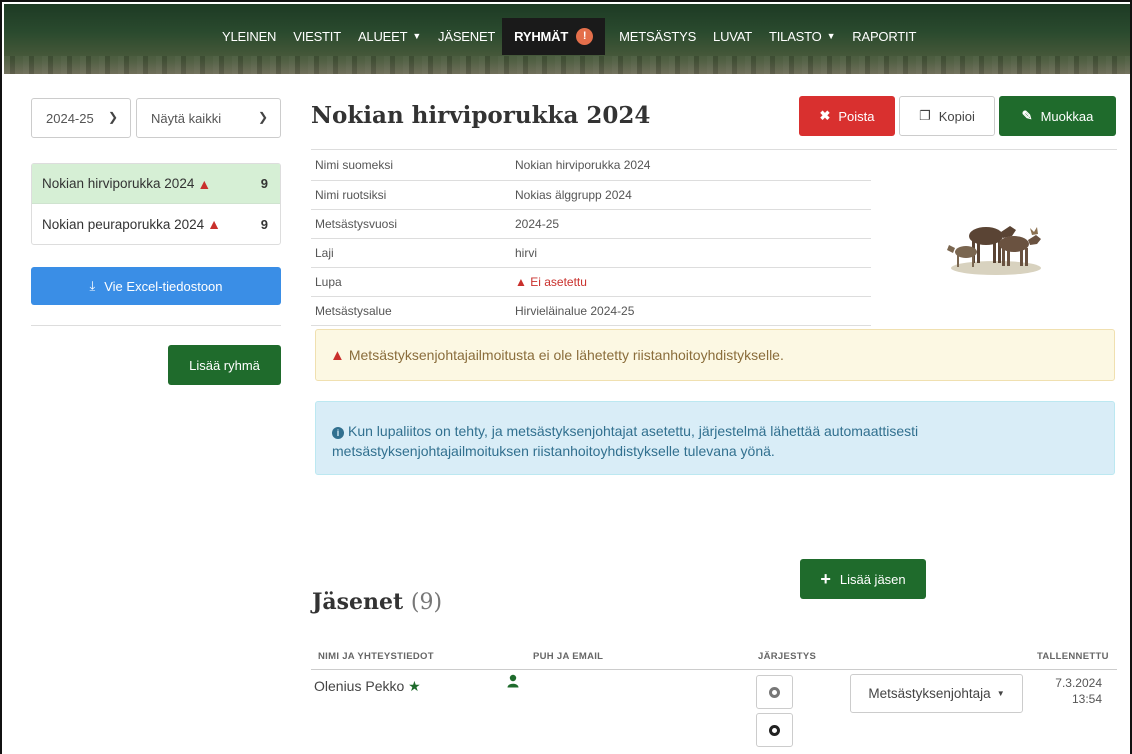 Image resolution: width=1132 pixels, height=754 pixels. What do you see at coordinates (691, 195) in the screenshot?
I see `info-value: Nokias älggrupp 2024` at bounding box center [691, 195].